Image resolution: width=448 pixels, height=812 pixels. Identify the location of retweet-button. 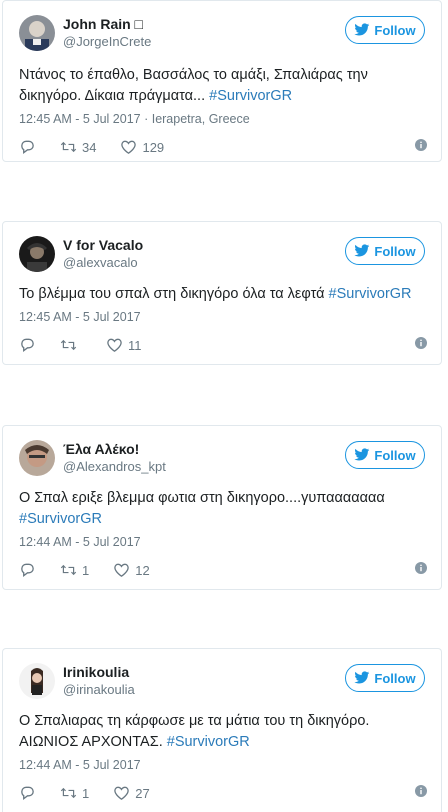
(71, 345).